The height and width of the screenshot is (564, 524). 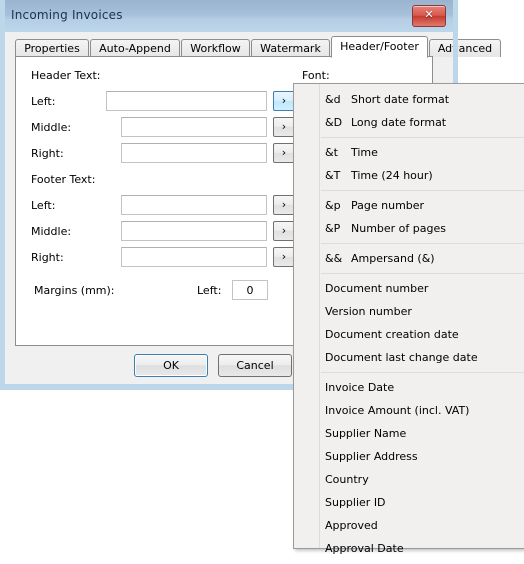 What do you see at coordinates (43, 101) in the screenshot?
I see `header-left-label: Left:` at bounding box center [43, 101].